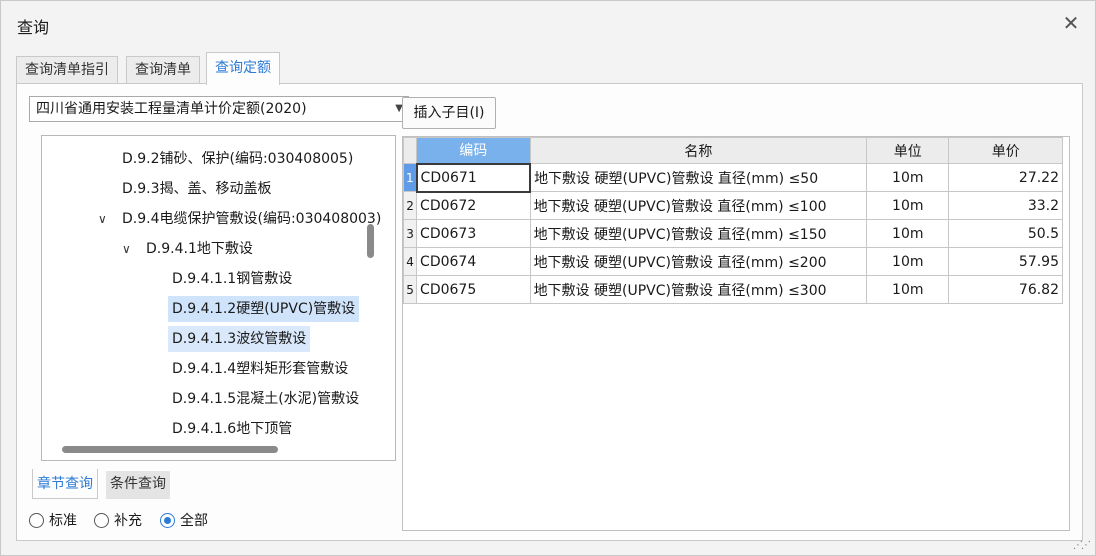 This screenshot has width=1096, height=556. Describe the element at coordinates (65, 484) in the screenshot. I see `tab-chapter-search: 章节查询` at that location.